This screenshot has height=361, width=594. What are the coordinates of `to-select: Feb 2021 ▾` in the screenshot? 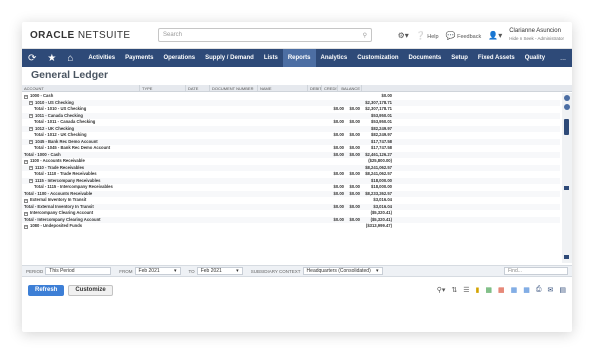 It's located at (219, 271).